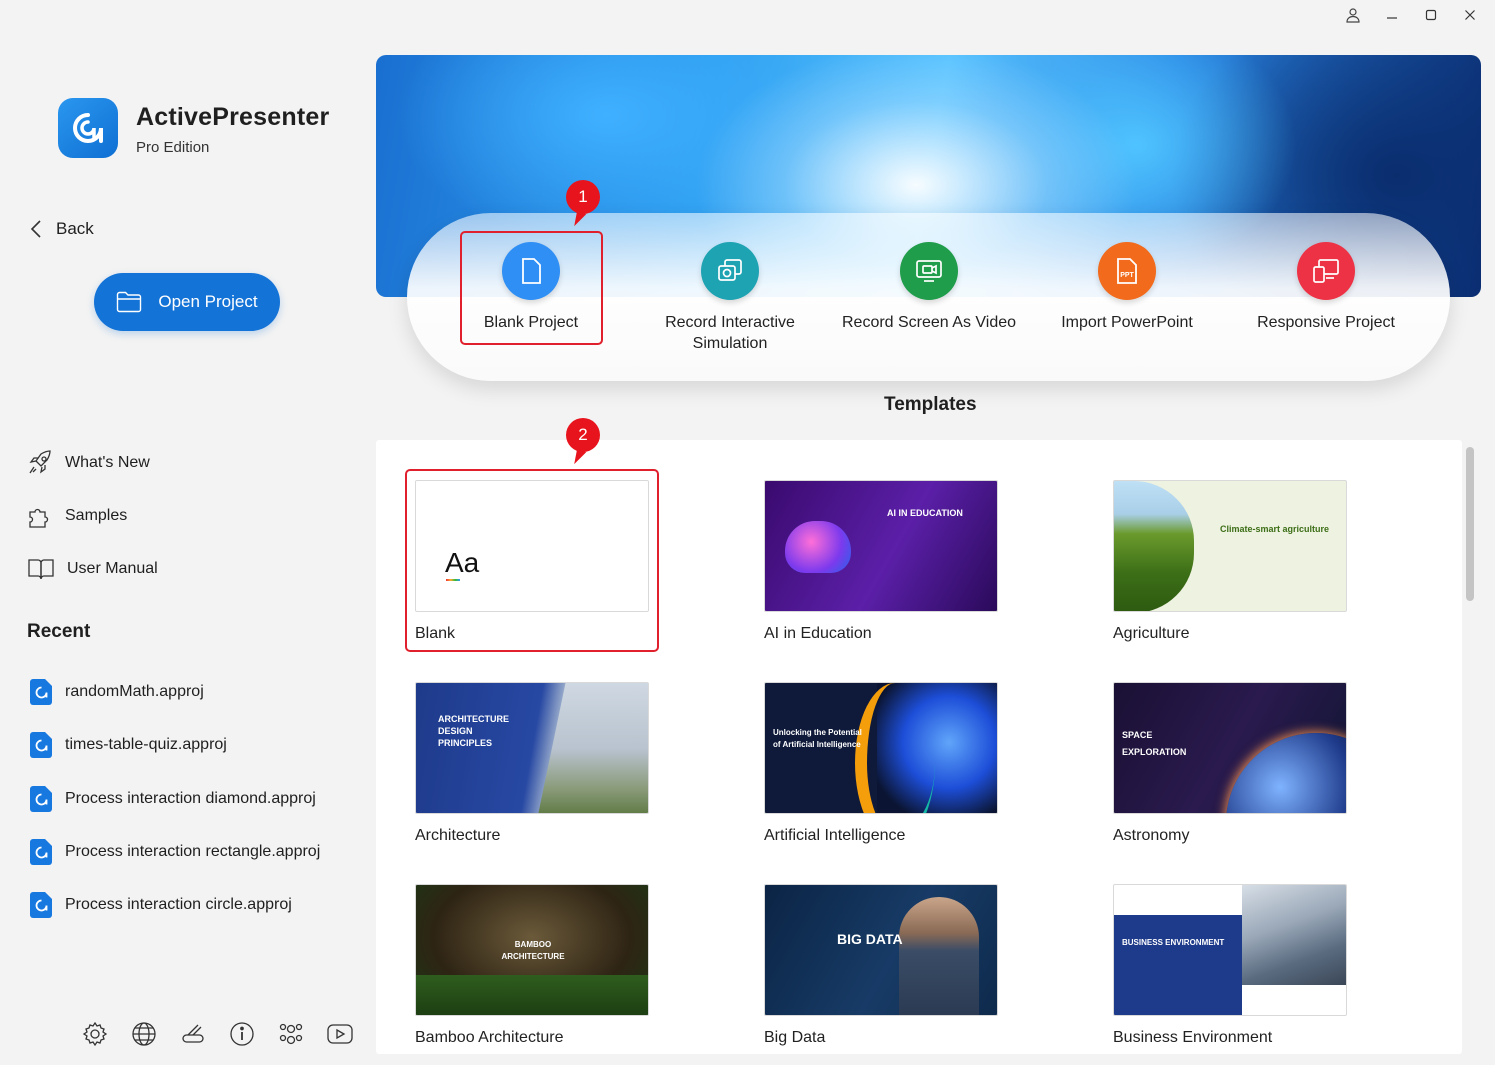  I want to click on template-bamboo-architecture: BAMBOO ARCHITECTURE Bamboo Architecture, so click(532, 965).